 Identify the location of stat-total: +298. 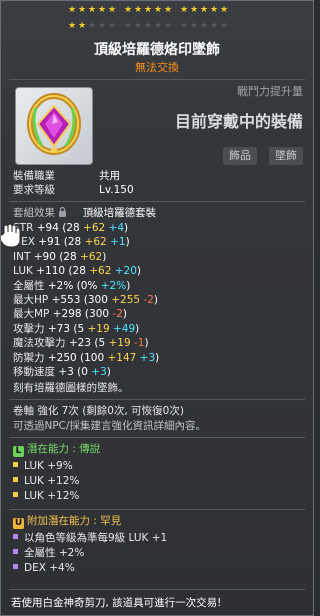
(67, 314).